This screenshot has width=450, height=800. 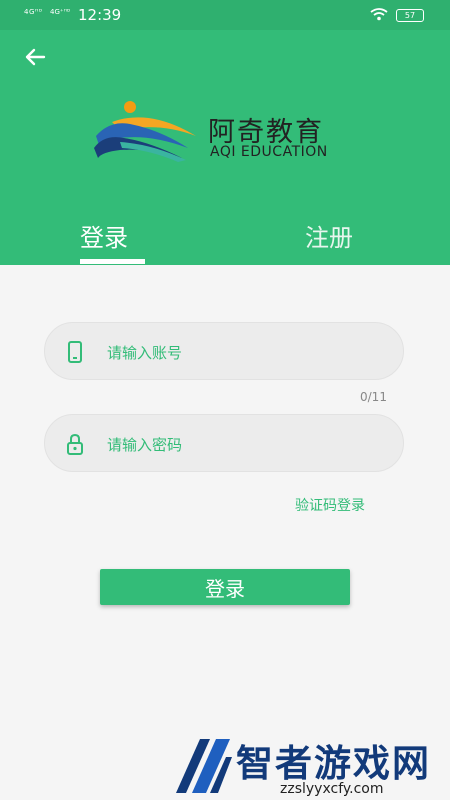 I want to click on watermark-logo-icon, so click(x=204, y=766).